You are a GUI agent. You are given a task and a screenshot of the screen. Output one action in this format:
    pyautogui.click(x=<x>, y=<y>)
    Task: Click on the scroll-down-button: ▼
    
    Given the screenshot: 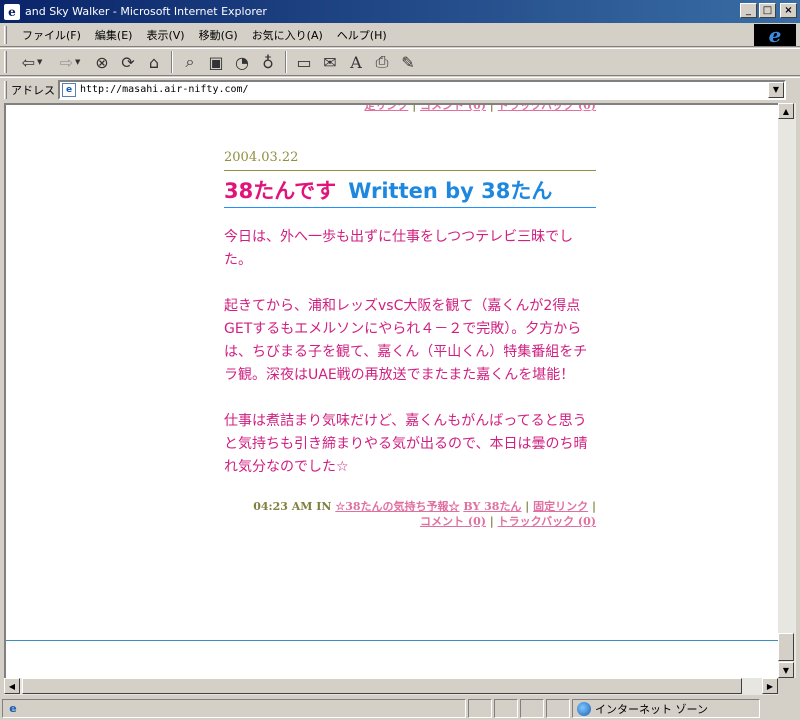 What is the action you would take?
    pyautogui.click(x=786, y=670)
    